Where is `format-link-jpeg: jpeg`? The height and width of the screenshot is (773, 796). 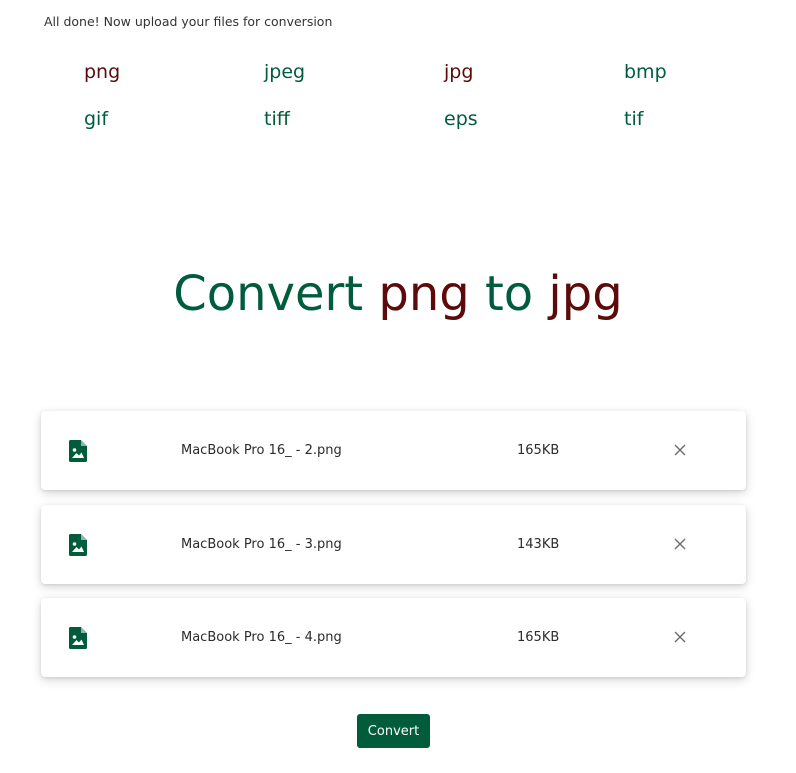 format-link-jpeg: jpeg is located at coordinates (284, 72).